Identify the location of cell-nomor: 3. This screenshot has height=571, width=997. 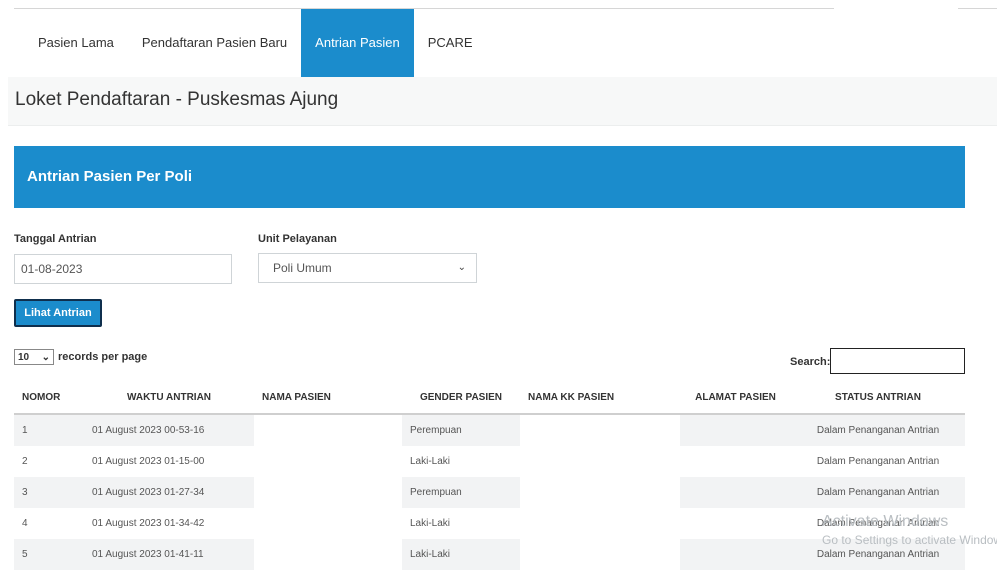
(49, 492).